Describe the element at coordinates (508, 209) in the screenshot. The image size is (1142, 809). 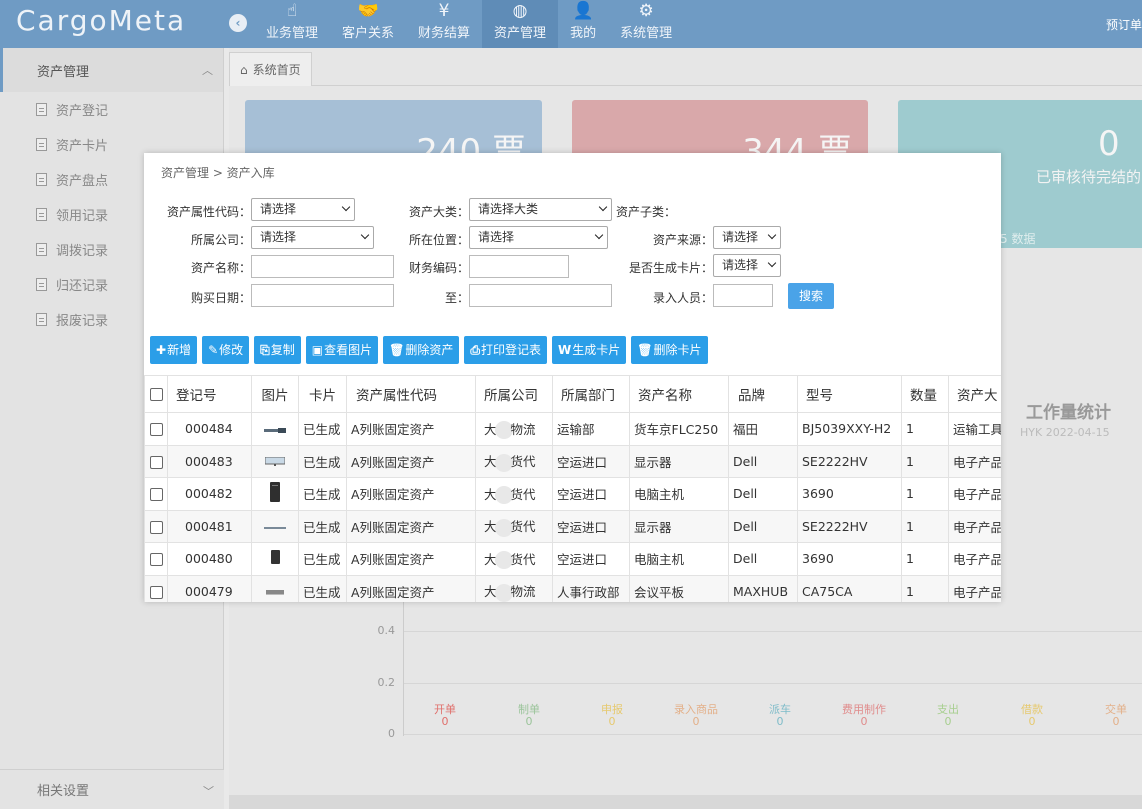
I see `select-value: 请选择大类` at that location.